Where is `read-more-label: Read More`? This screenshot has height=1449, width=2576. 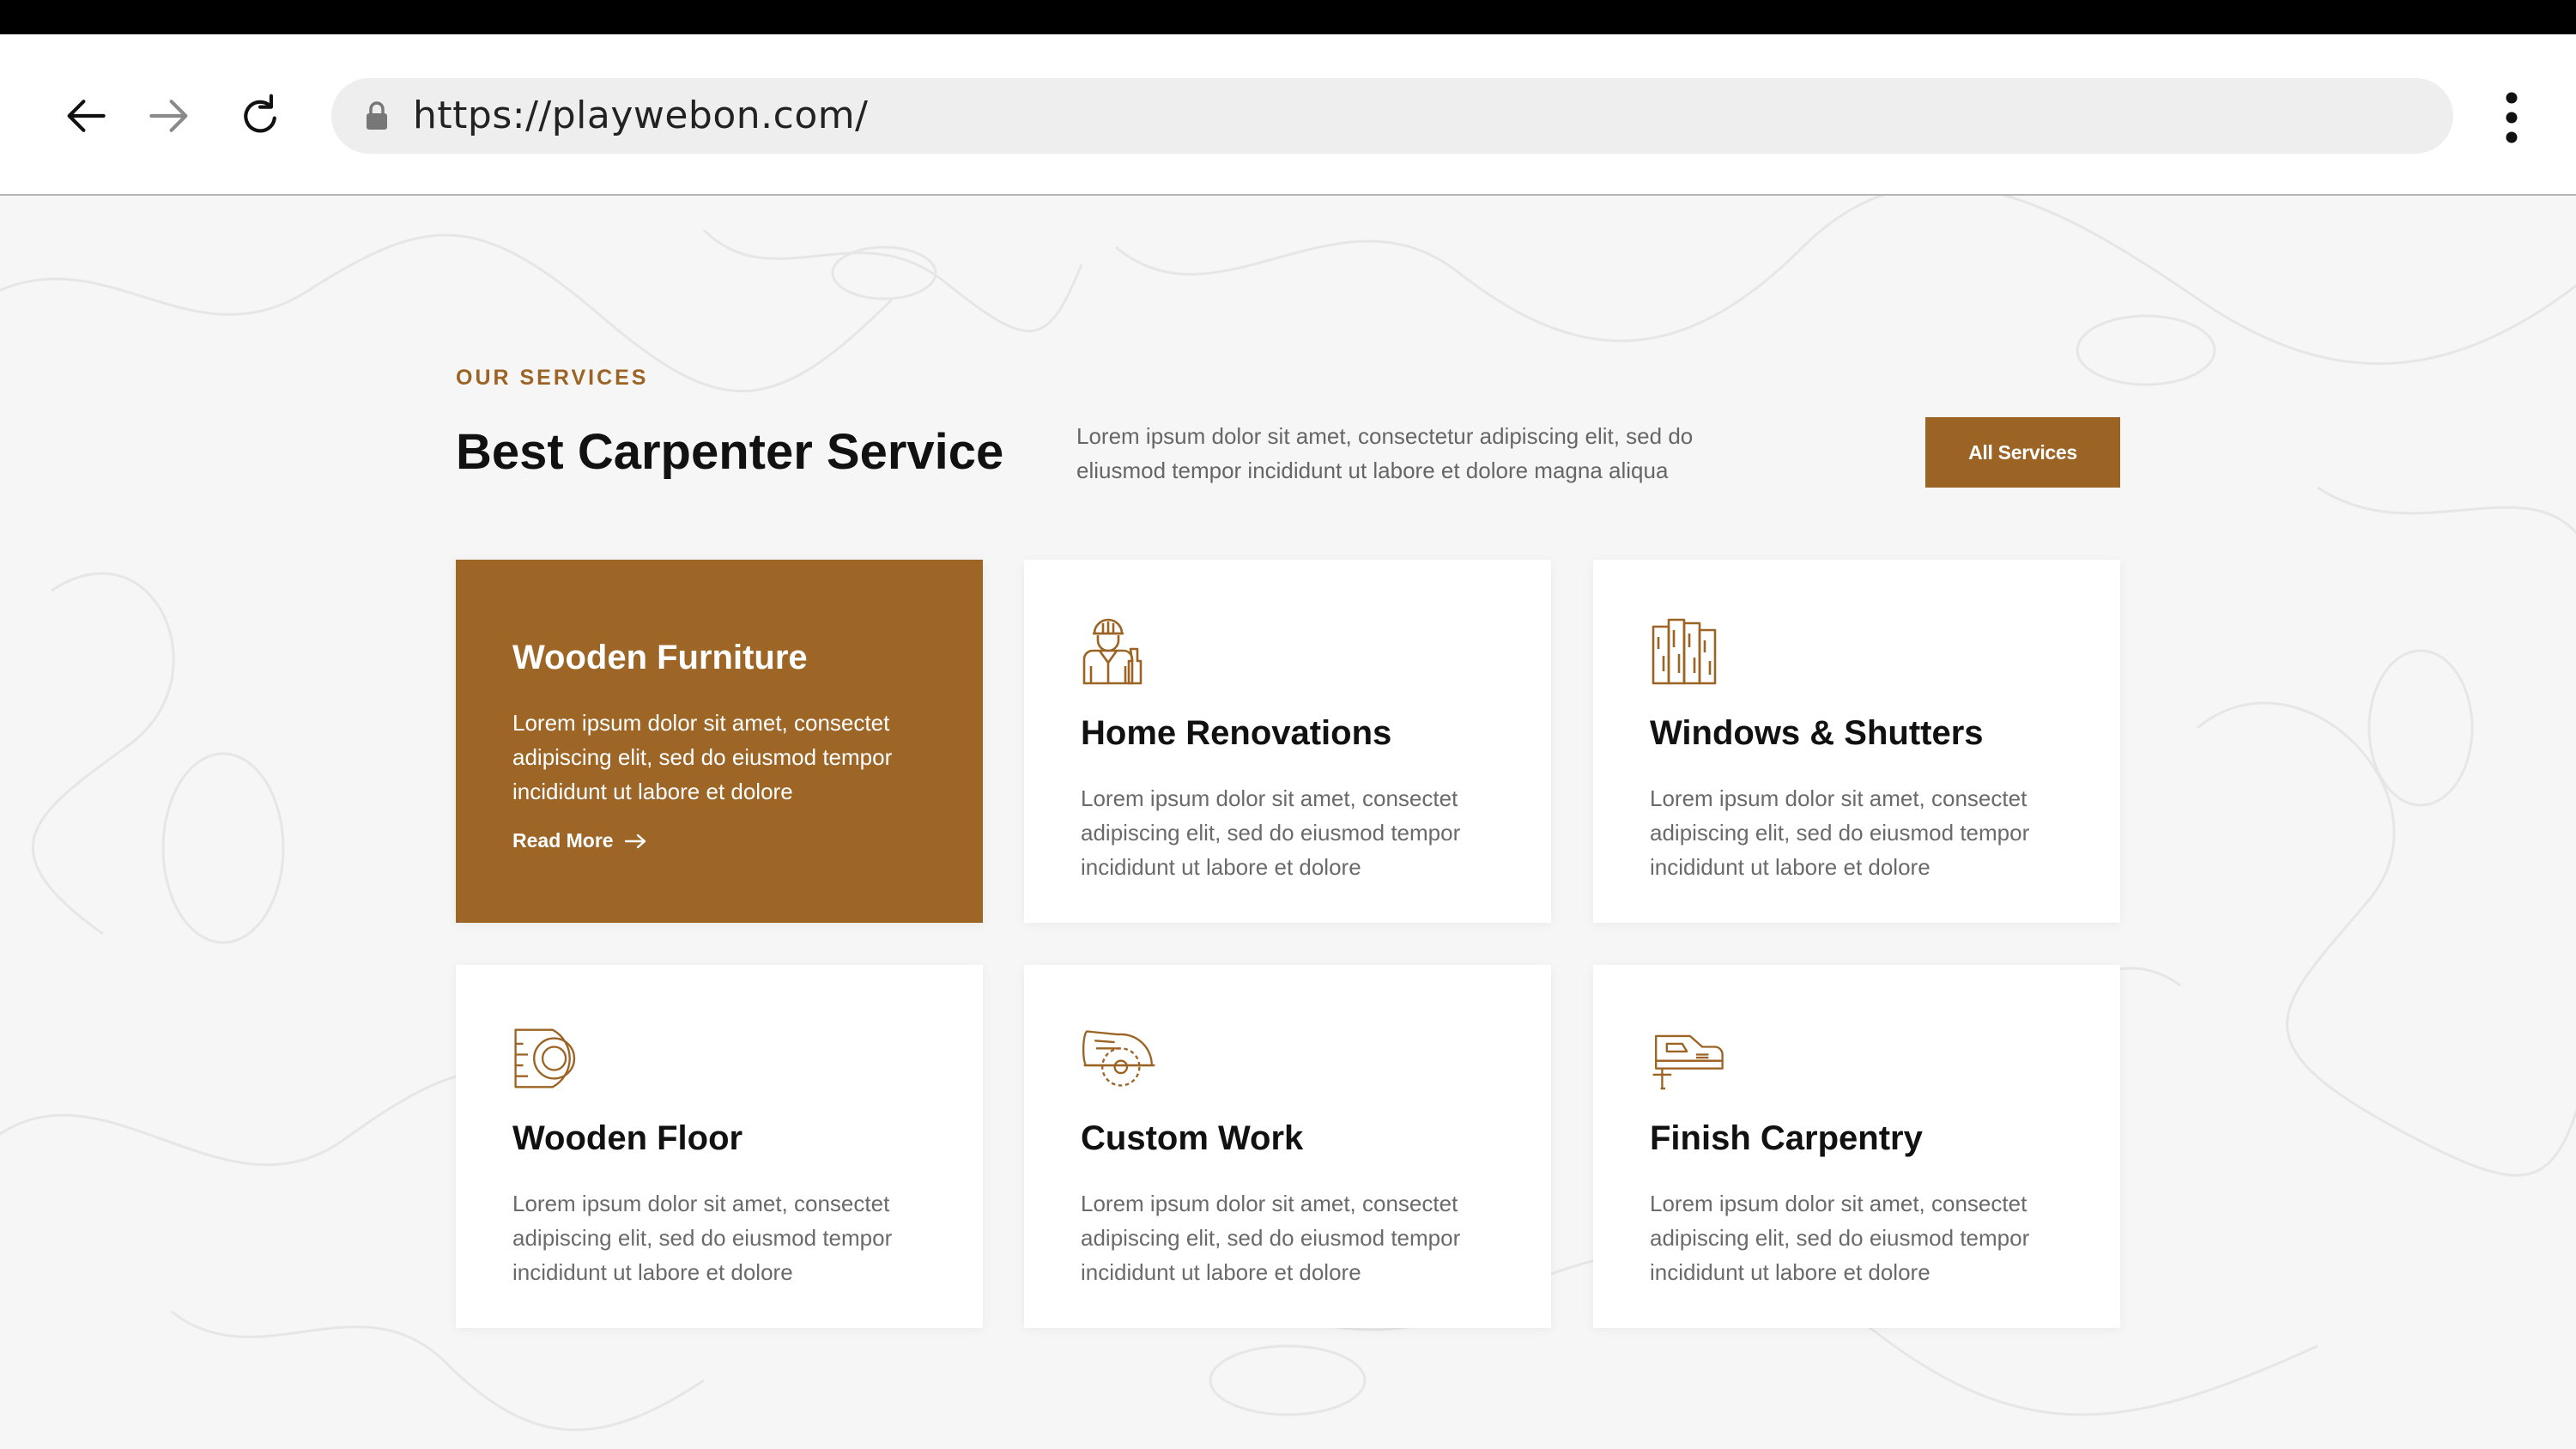
read-more-label: Read More is located at coordinates (563, 840).